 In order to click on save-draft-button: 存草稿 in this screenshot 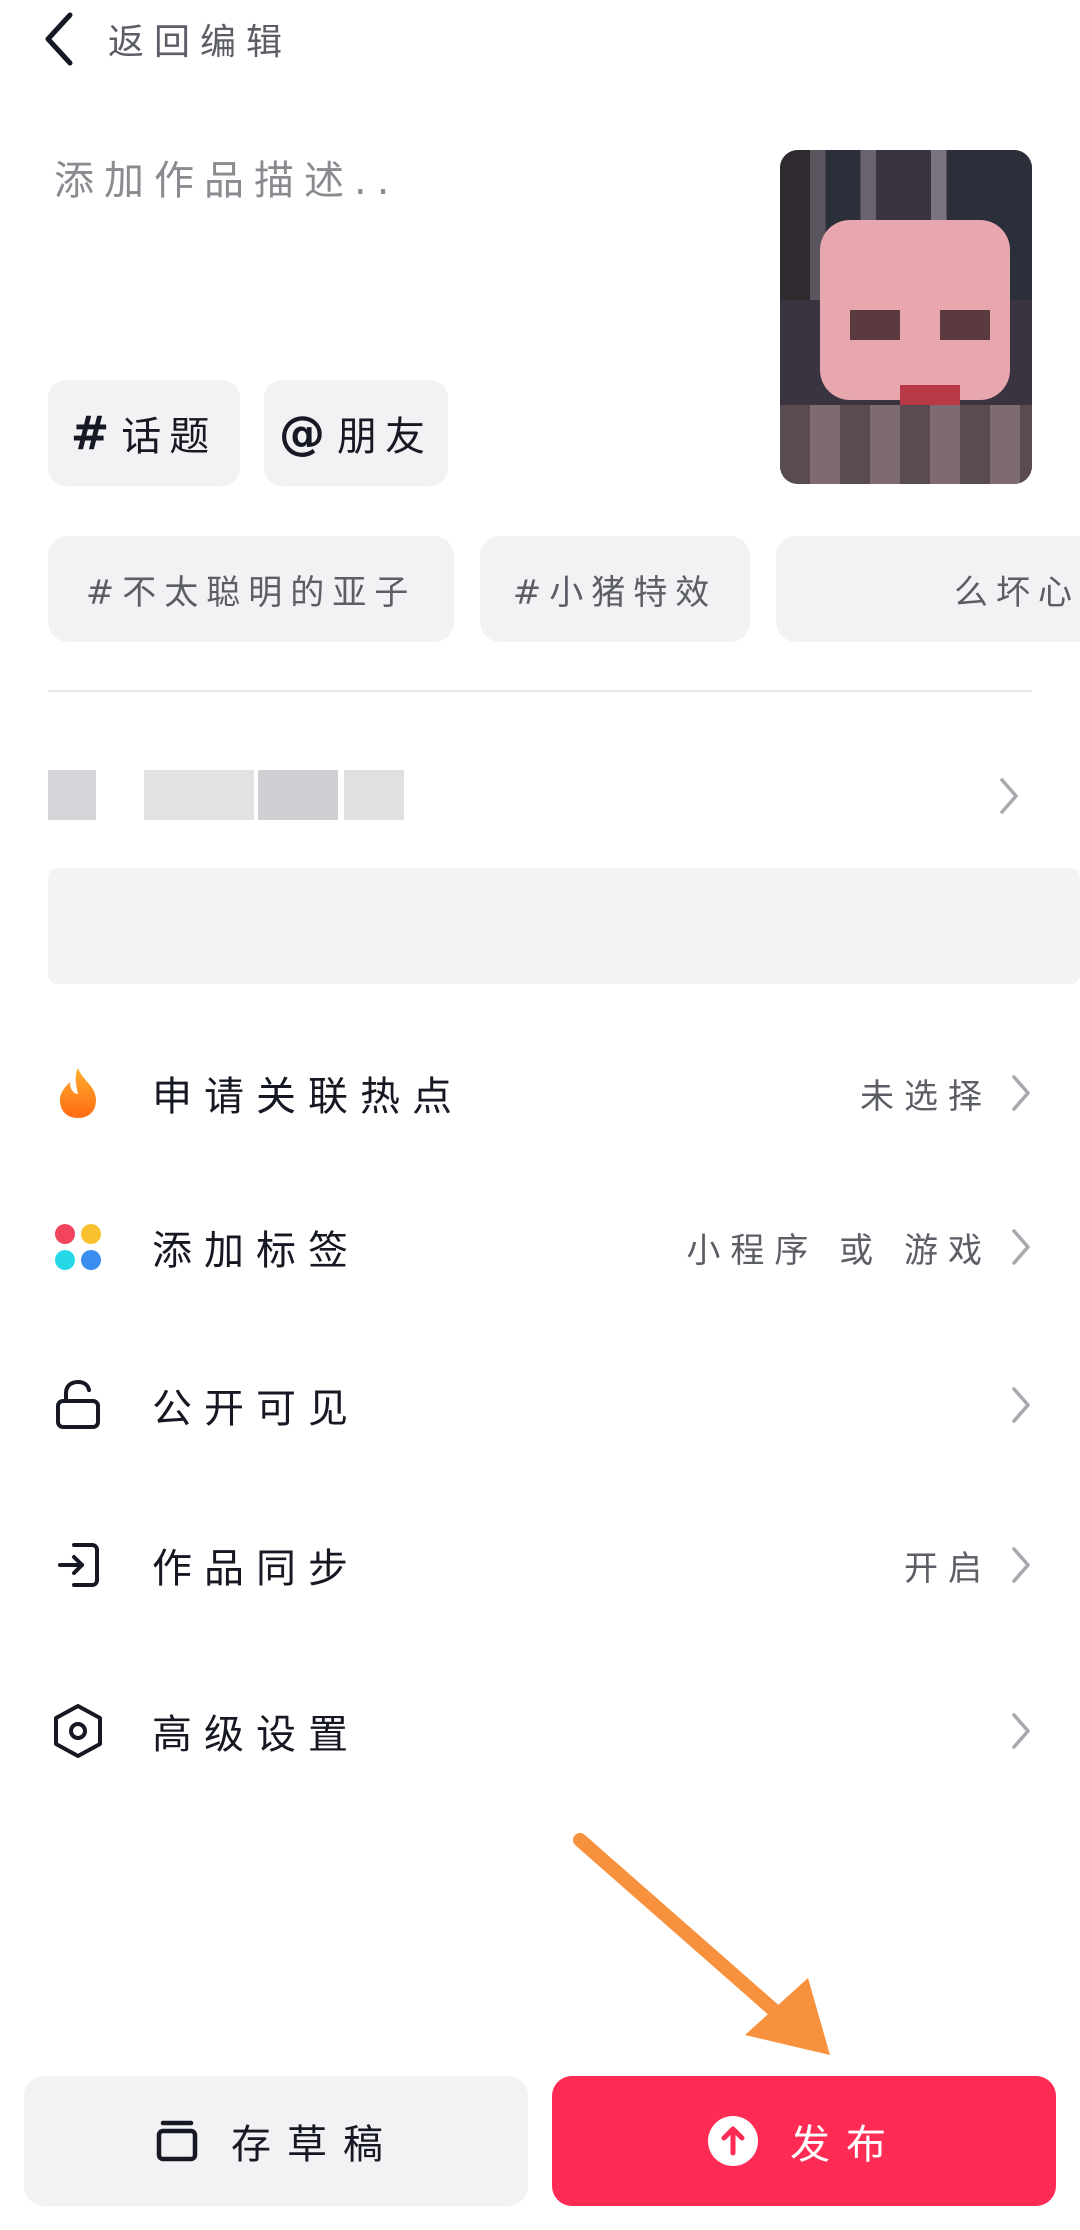, I will do `click(276, 2141)`.